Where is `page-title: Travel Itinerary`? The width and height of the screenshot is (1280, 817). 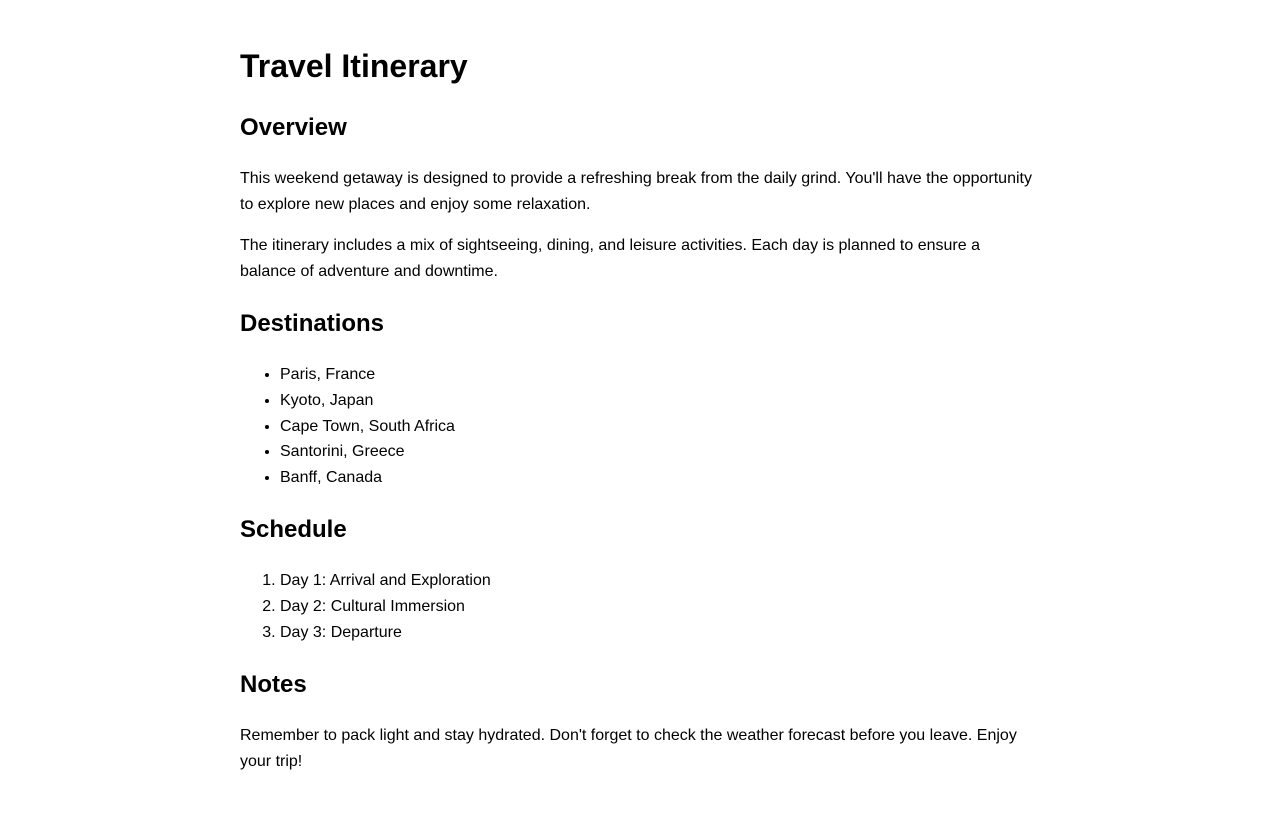
page-title: Travel Itinerary is located at coordinates (354, 66).